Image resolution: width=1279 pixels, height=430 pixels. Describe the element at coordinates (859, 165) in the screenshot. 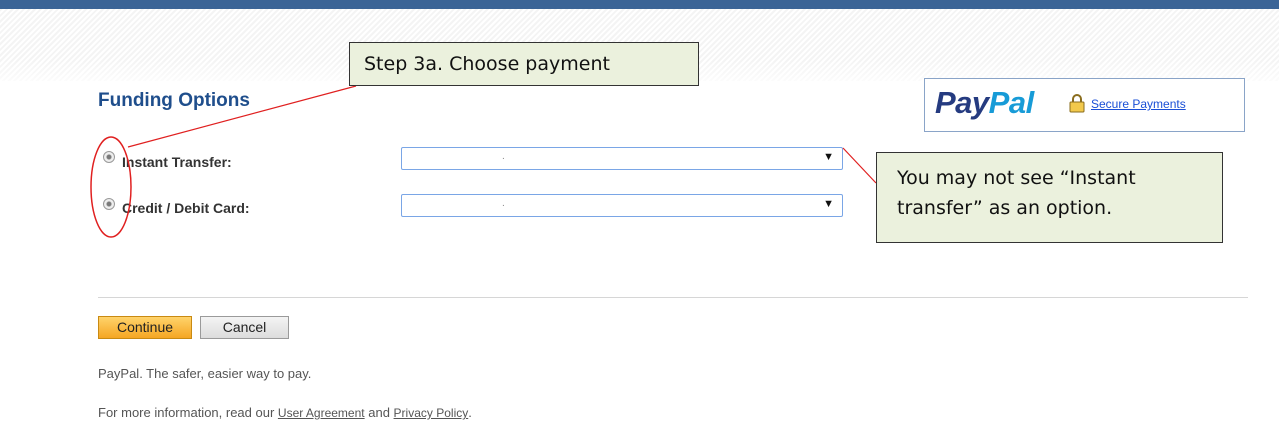

I see `note-callout-pointer` at that location.